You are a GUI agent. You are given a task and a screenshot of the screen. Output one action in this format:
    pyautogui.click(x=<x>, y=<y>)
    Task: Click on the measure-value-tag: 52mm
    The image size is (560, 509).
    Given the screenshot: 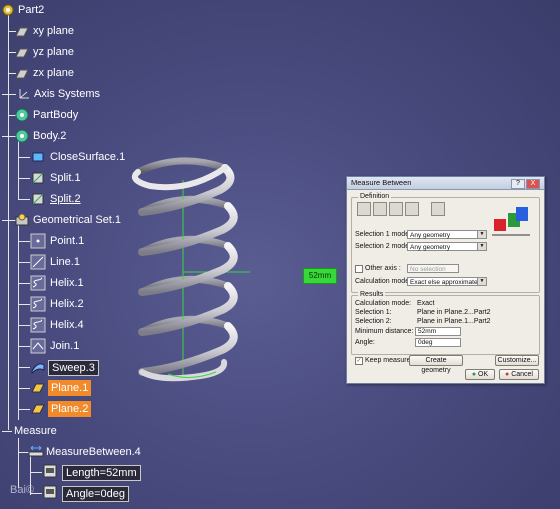 What is the action you would take?
    pyautogui.click(x=320, y=276)
    